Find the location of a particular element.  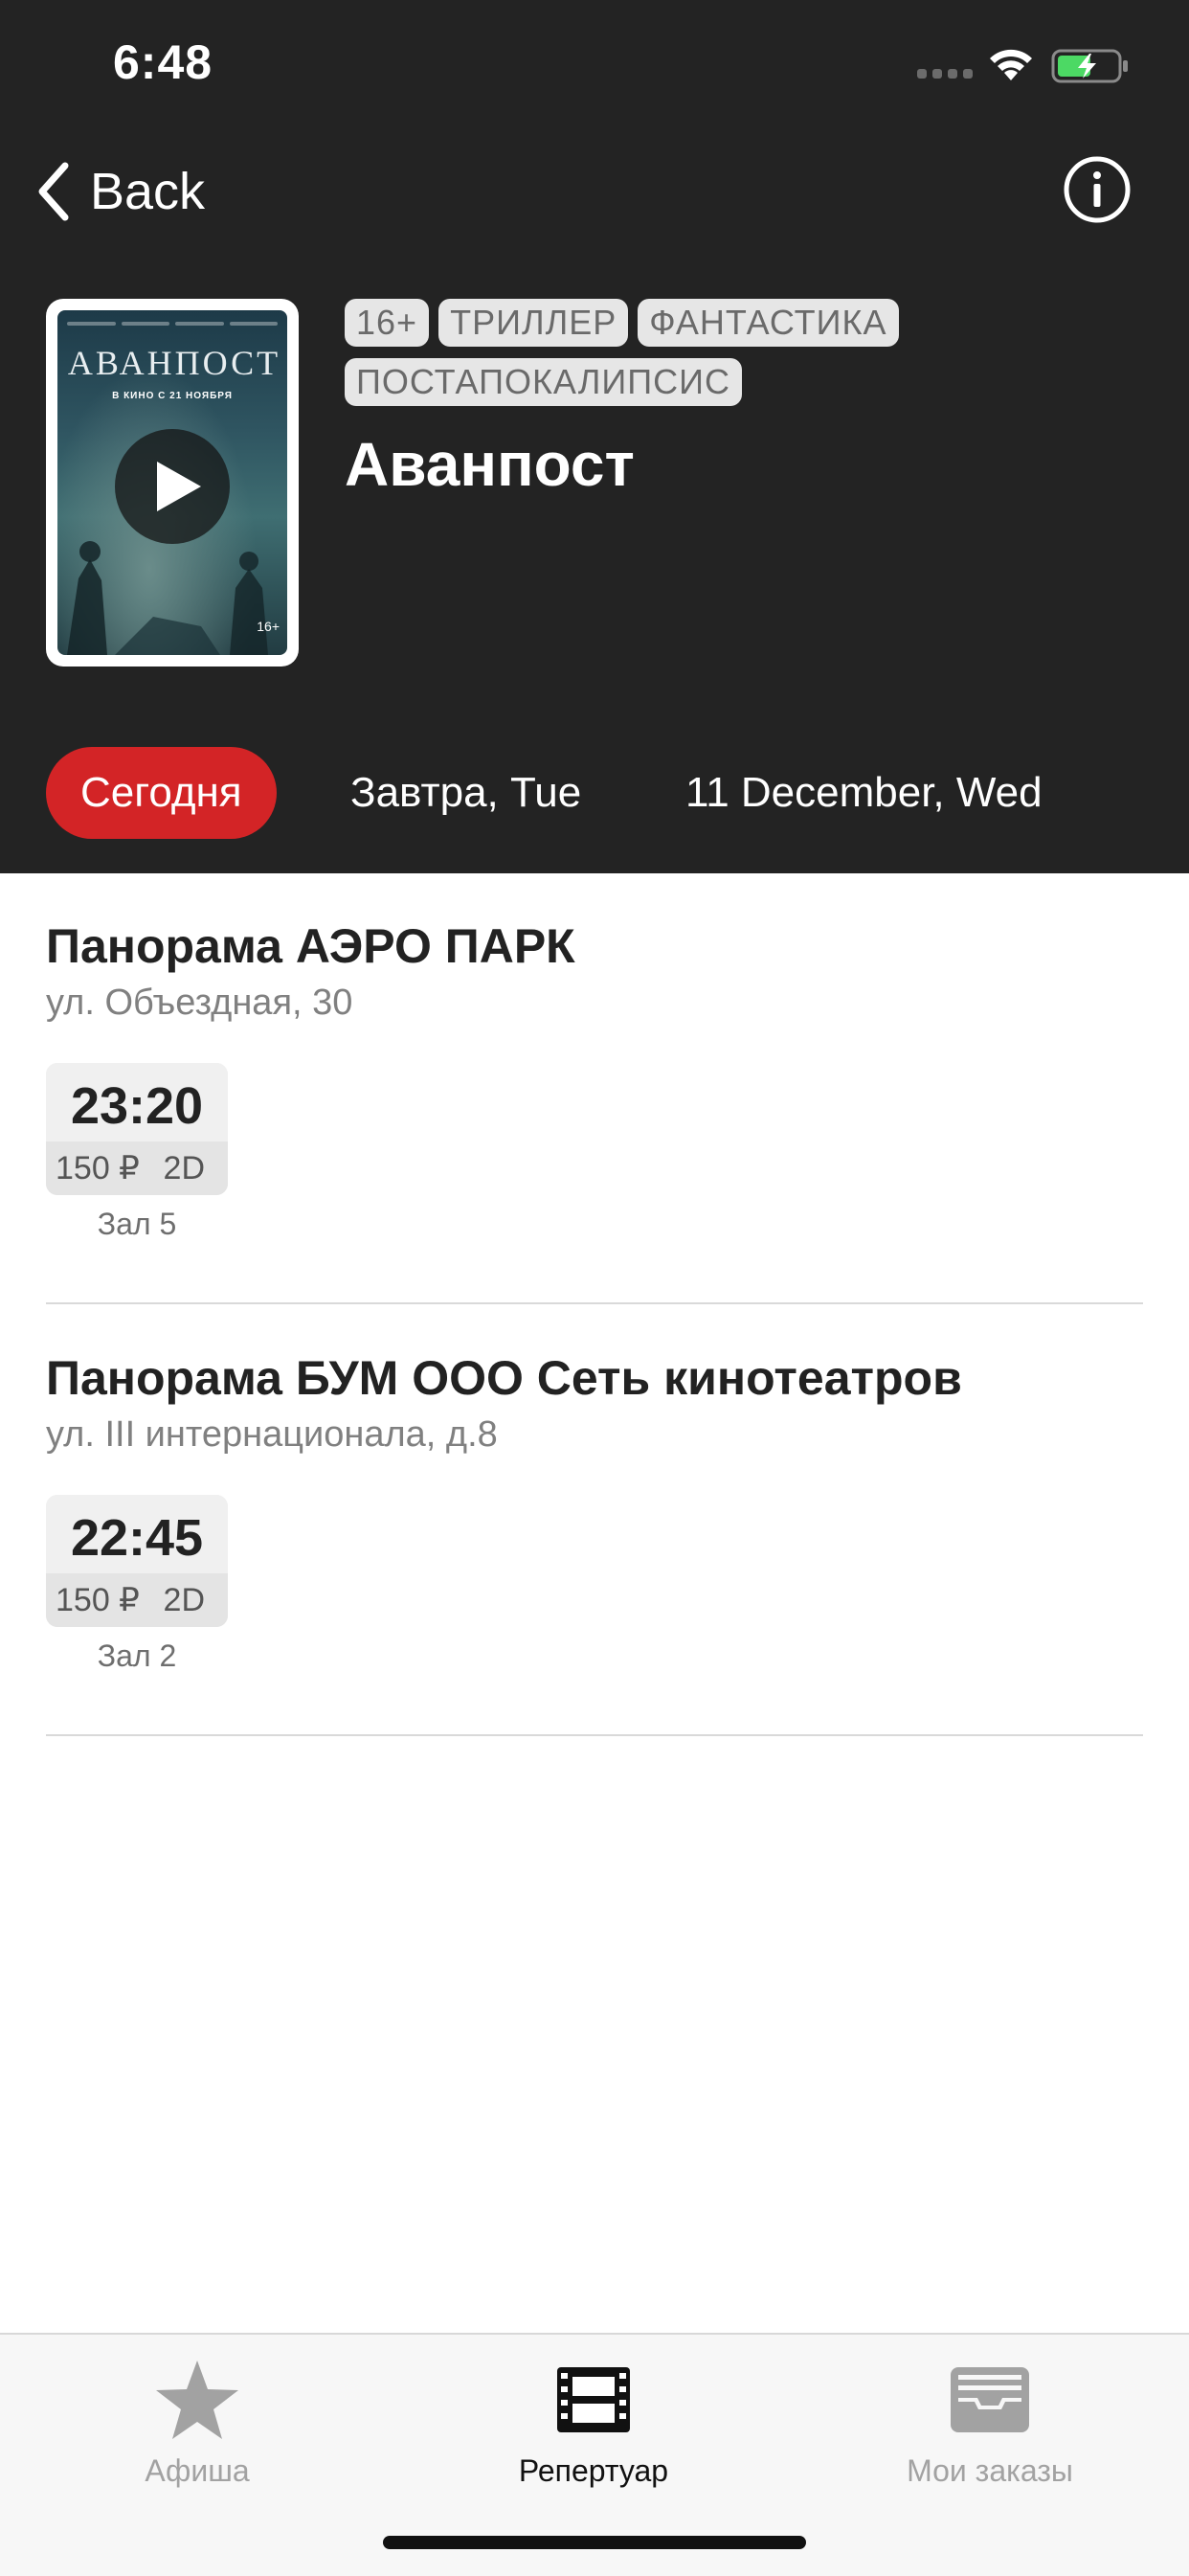

tab-label: Репертуар is located at coordinates (593, 2470).